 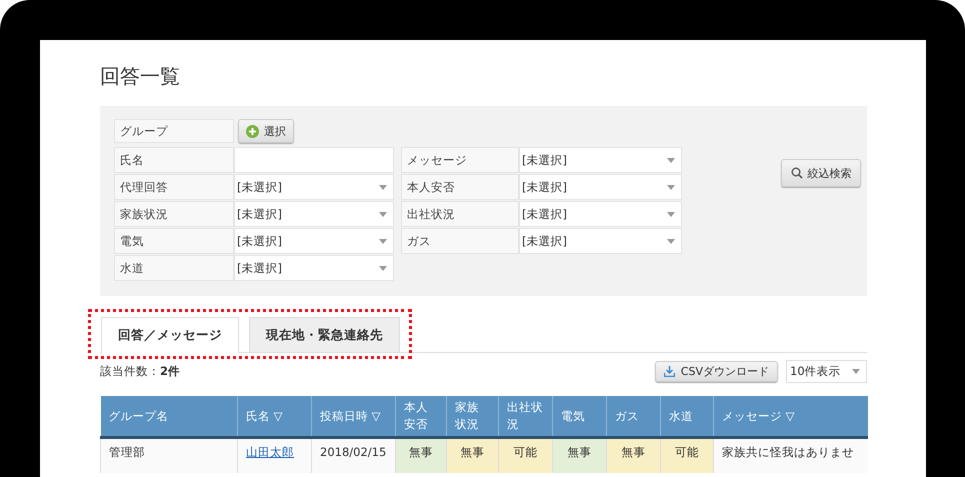 What do you see at coordinates (174, 214) in the screenshot?
I see `filter-label: 家族状況` at bounding box center [174, 214].